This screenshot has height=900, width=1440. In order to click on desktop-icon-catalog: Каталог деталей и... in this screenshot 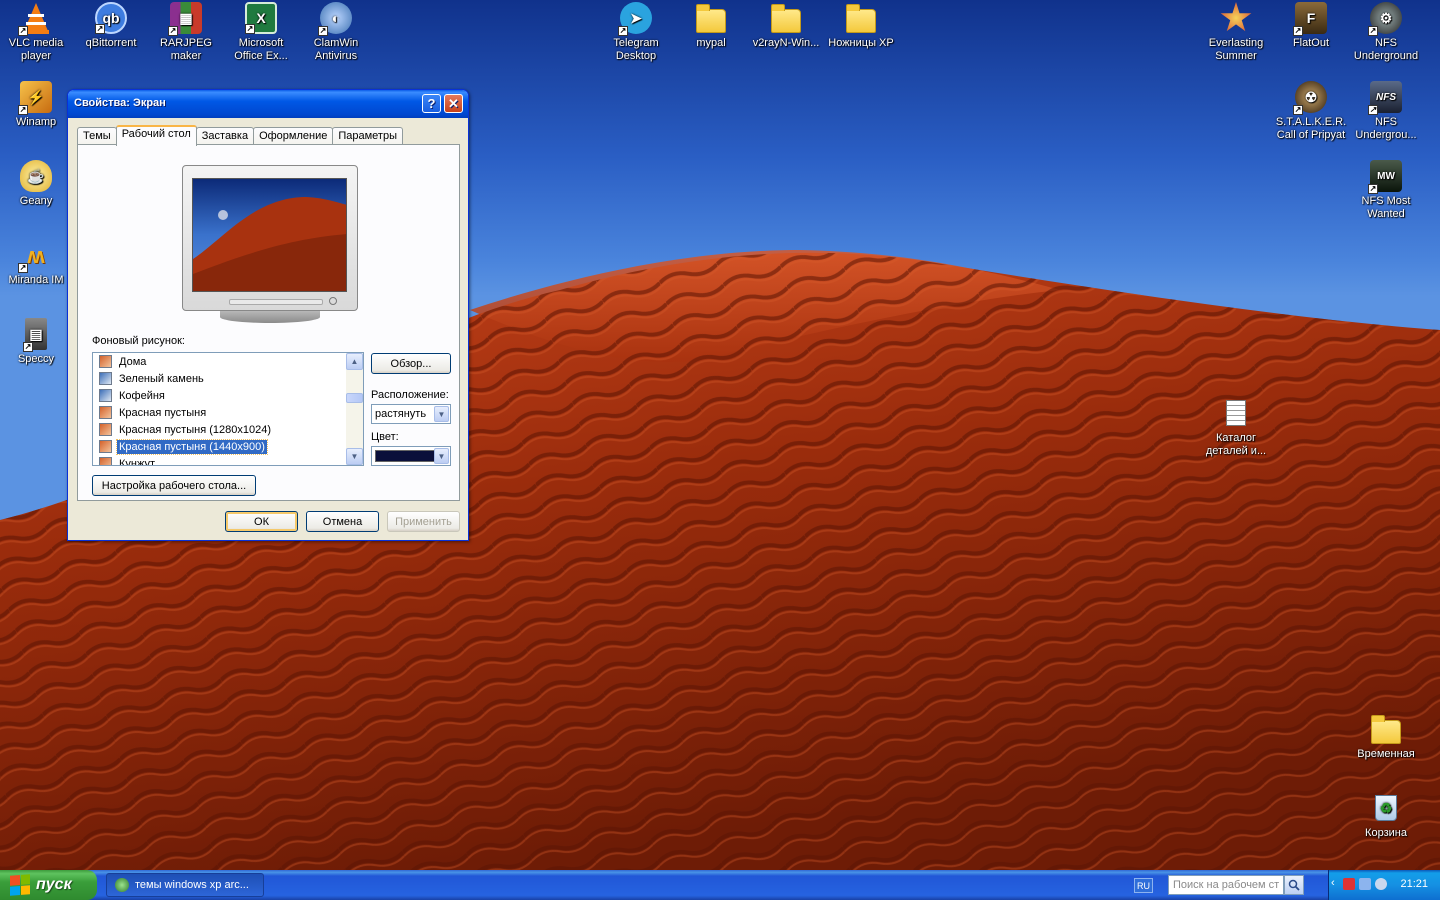, I will do `click(1236, 427)`.